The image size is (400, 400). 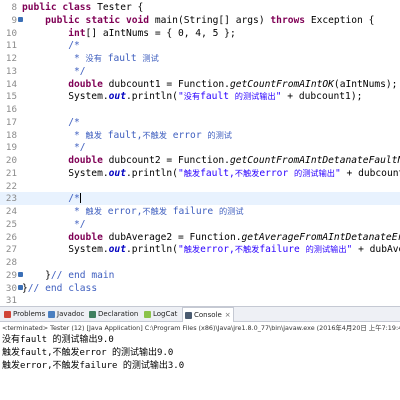 What do you see at coordinates (11, 262) in the screenshot?
I see `line-number: 28` at bounding box center [11, 262].